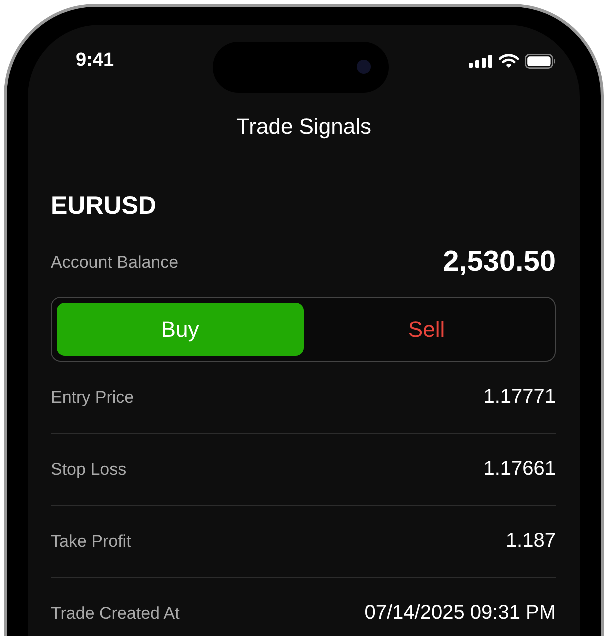 The height and width of the screenshot is (636, 608). Describe the element at coordinates (531, 541) in the screenshot. I see `detail-value: 1.187` at that location.